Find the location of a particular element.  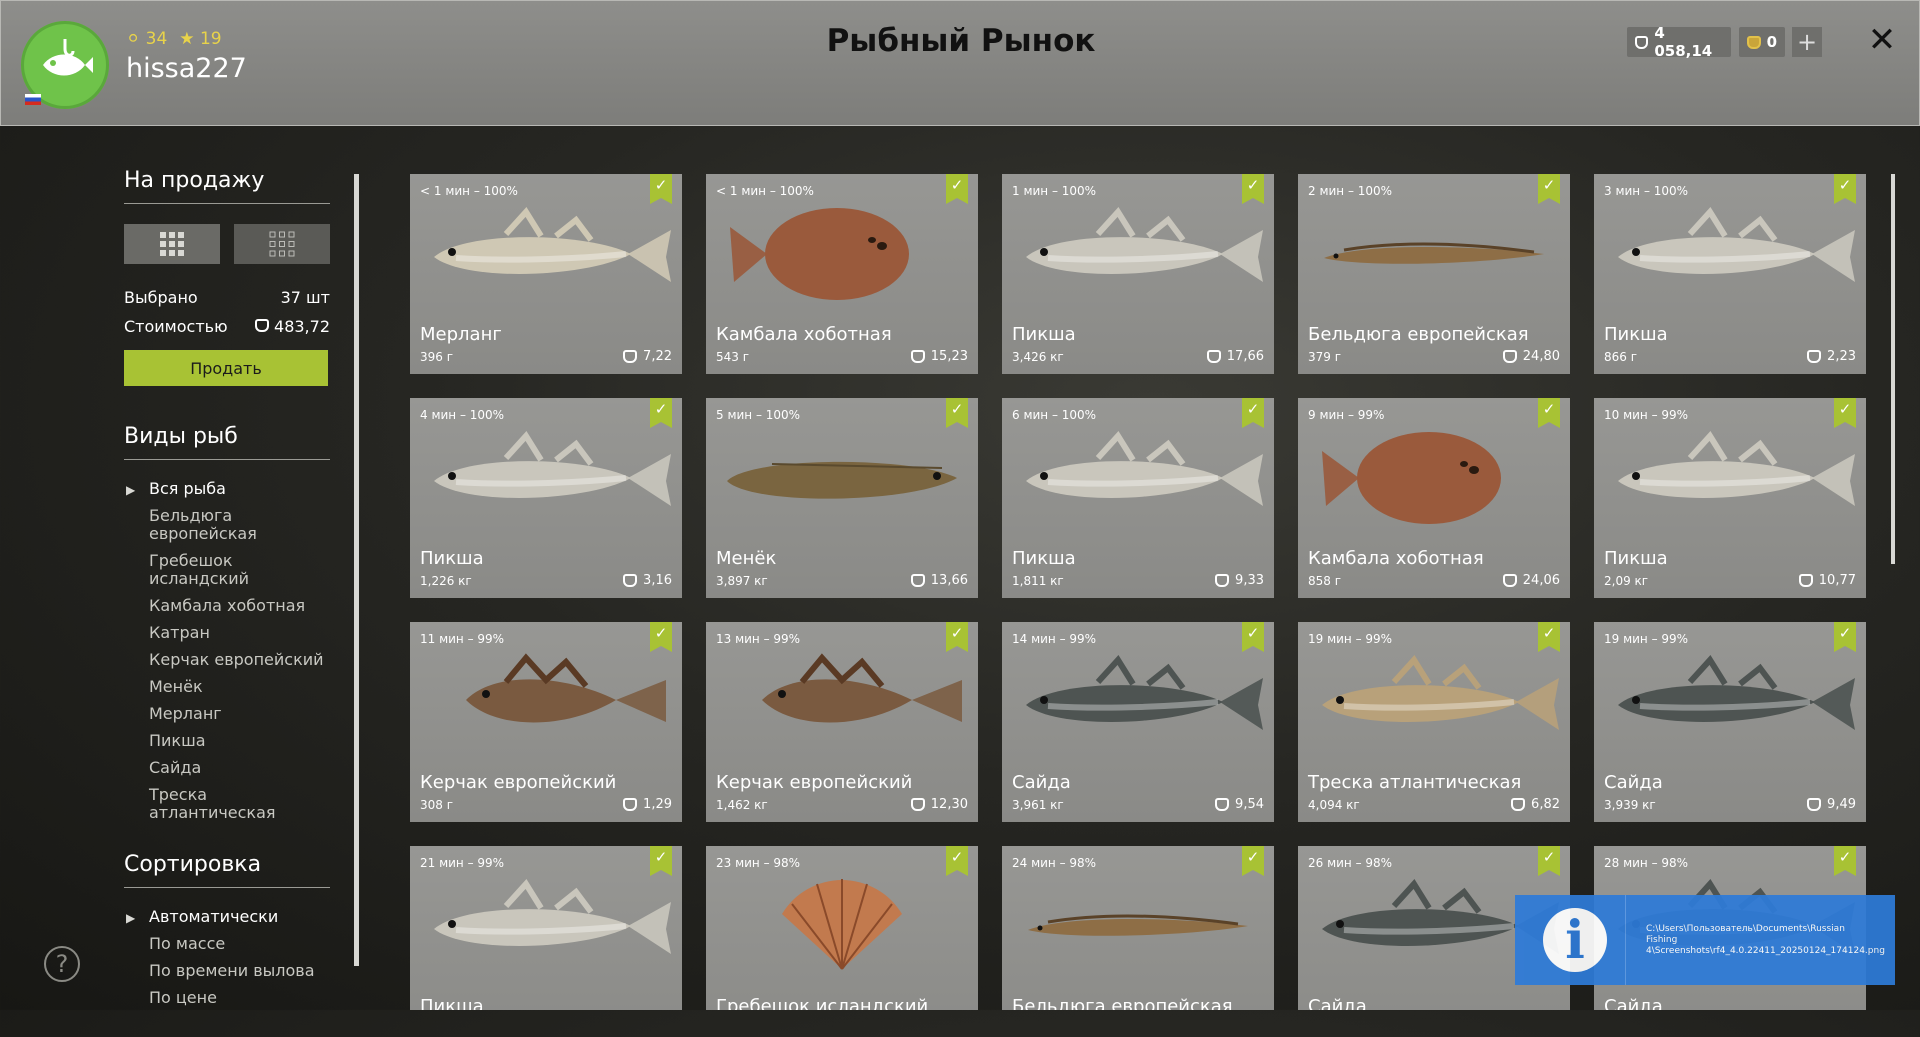

species-filter-item: Камбала хоботная is located at coordinates (227, 606).